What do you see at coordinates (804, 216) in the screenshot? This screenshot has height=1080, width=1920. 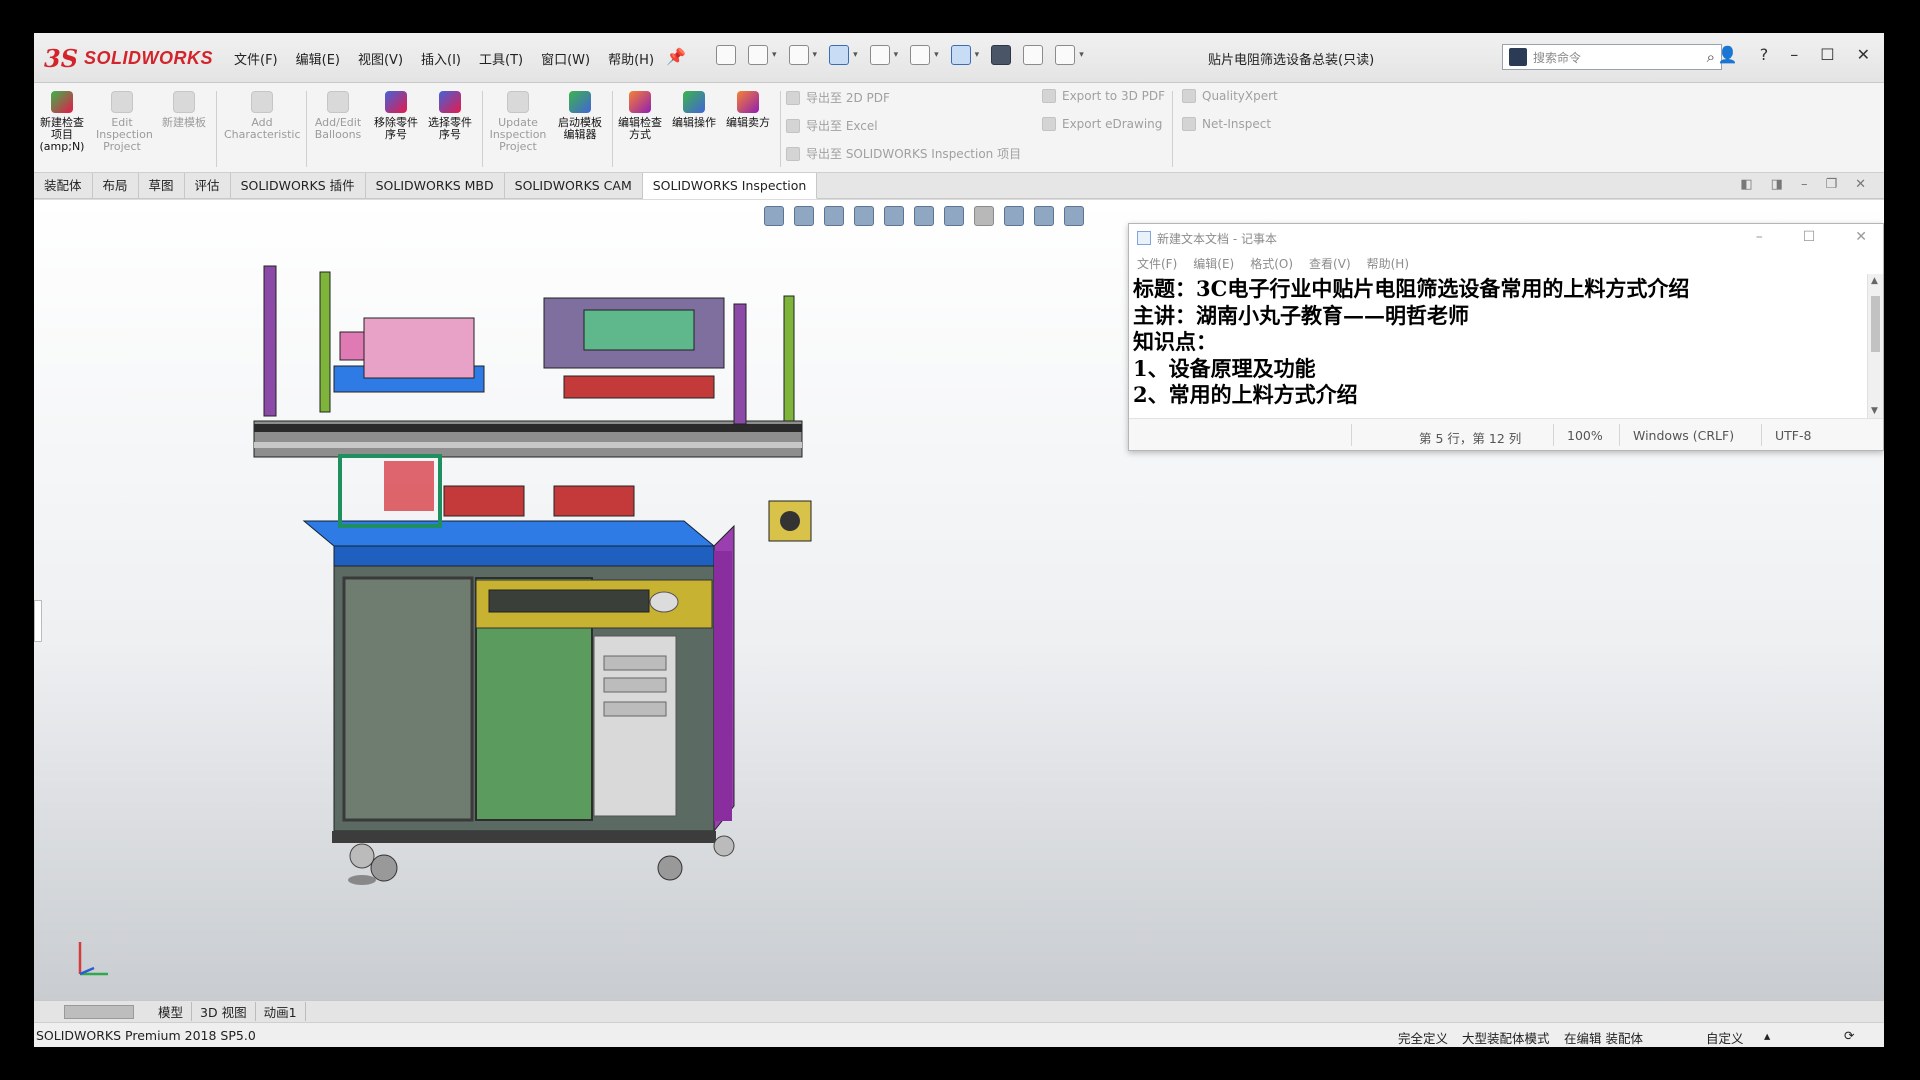 I see `zoom-to-area-icon` at bounding box center [804, 216].